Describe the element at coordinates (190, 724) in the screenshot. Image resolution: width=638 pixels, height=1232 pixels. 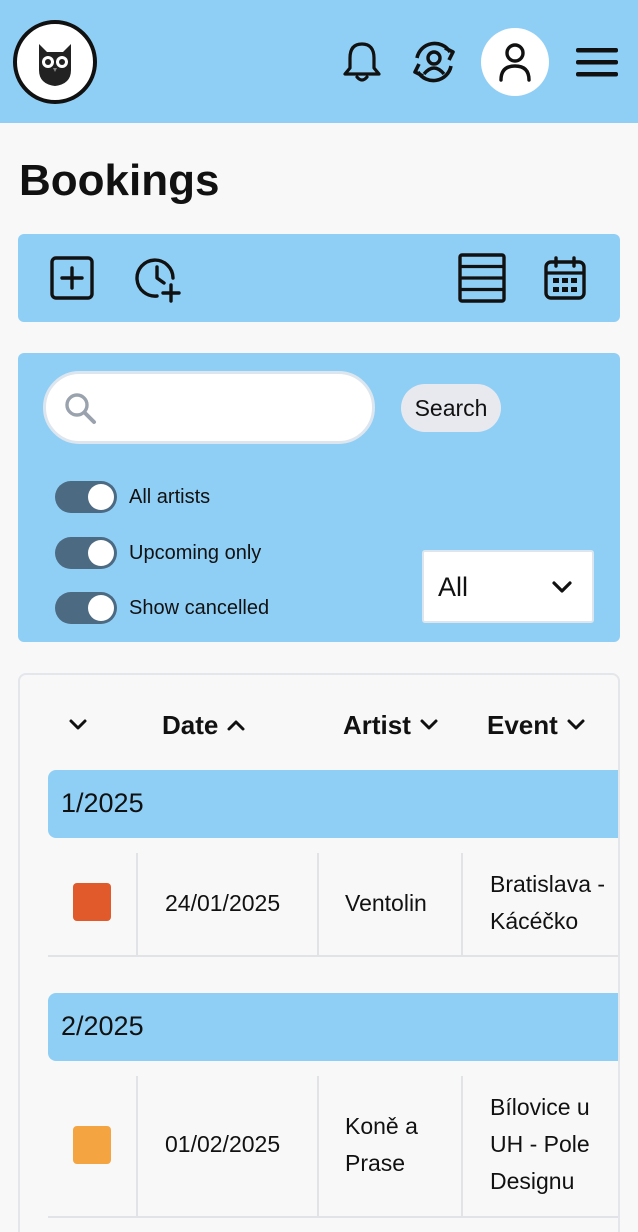
I see `column-label: Date` at that location.